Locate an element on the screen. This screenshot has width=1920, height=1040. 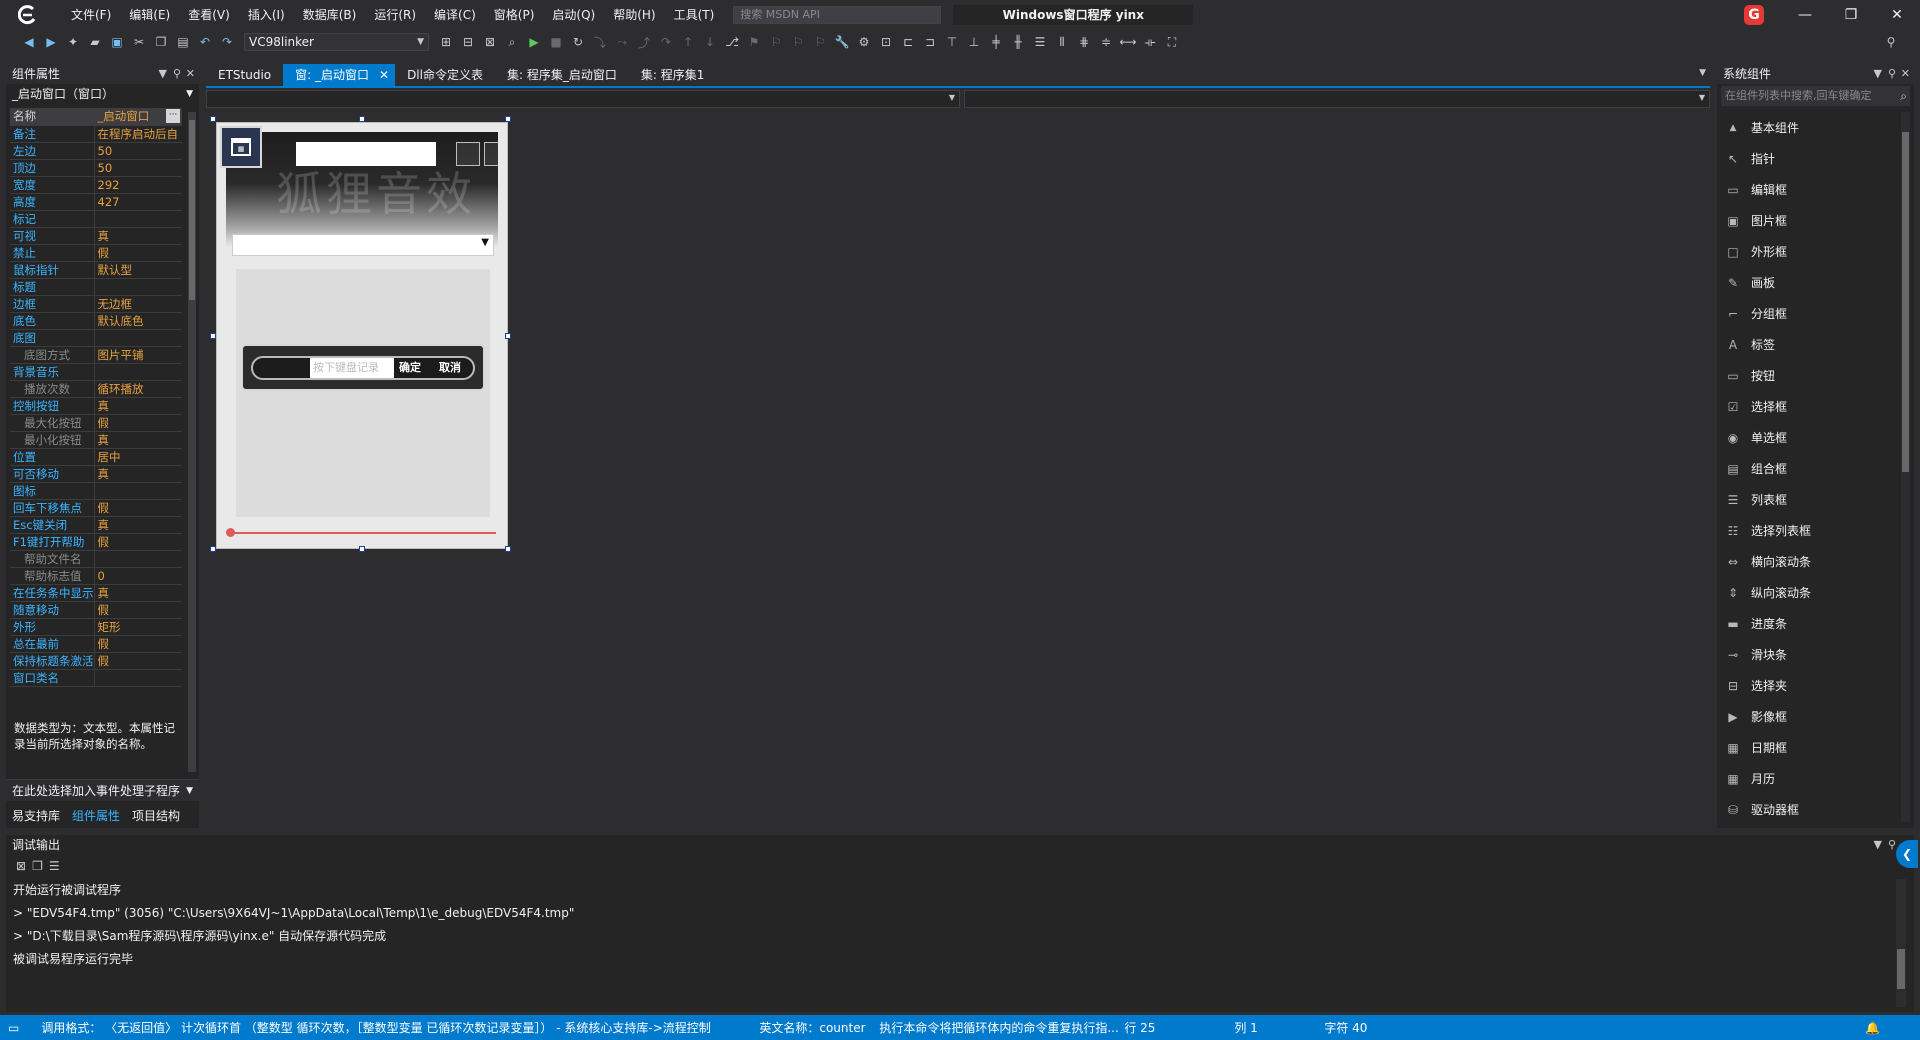
property-row: 图标 is located at coordinates (96, 491).